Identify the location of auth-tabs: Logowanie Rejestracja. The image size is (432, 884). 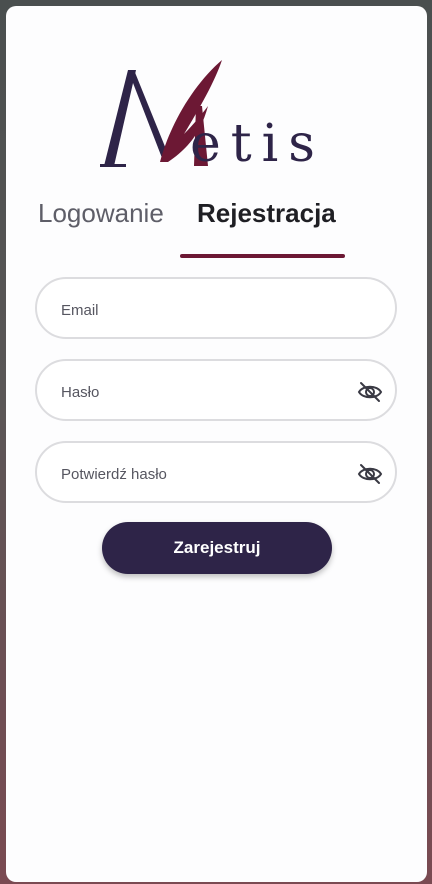
(216, 229).